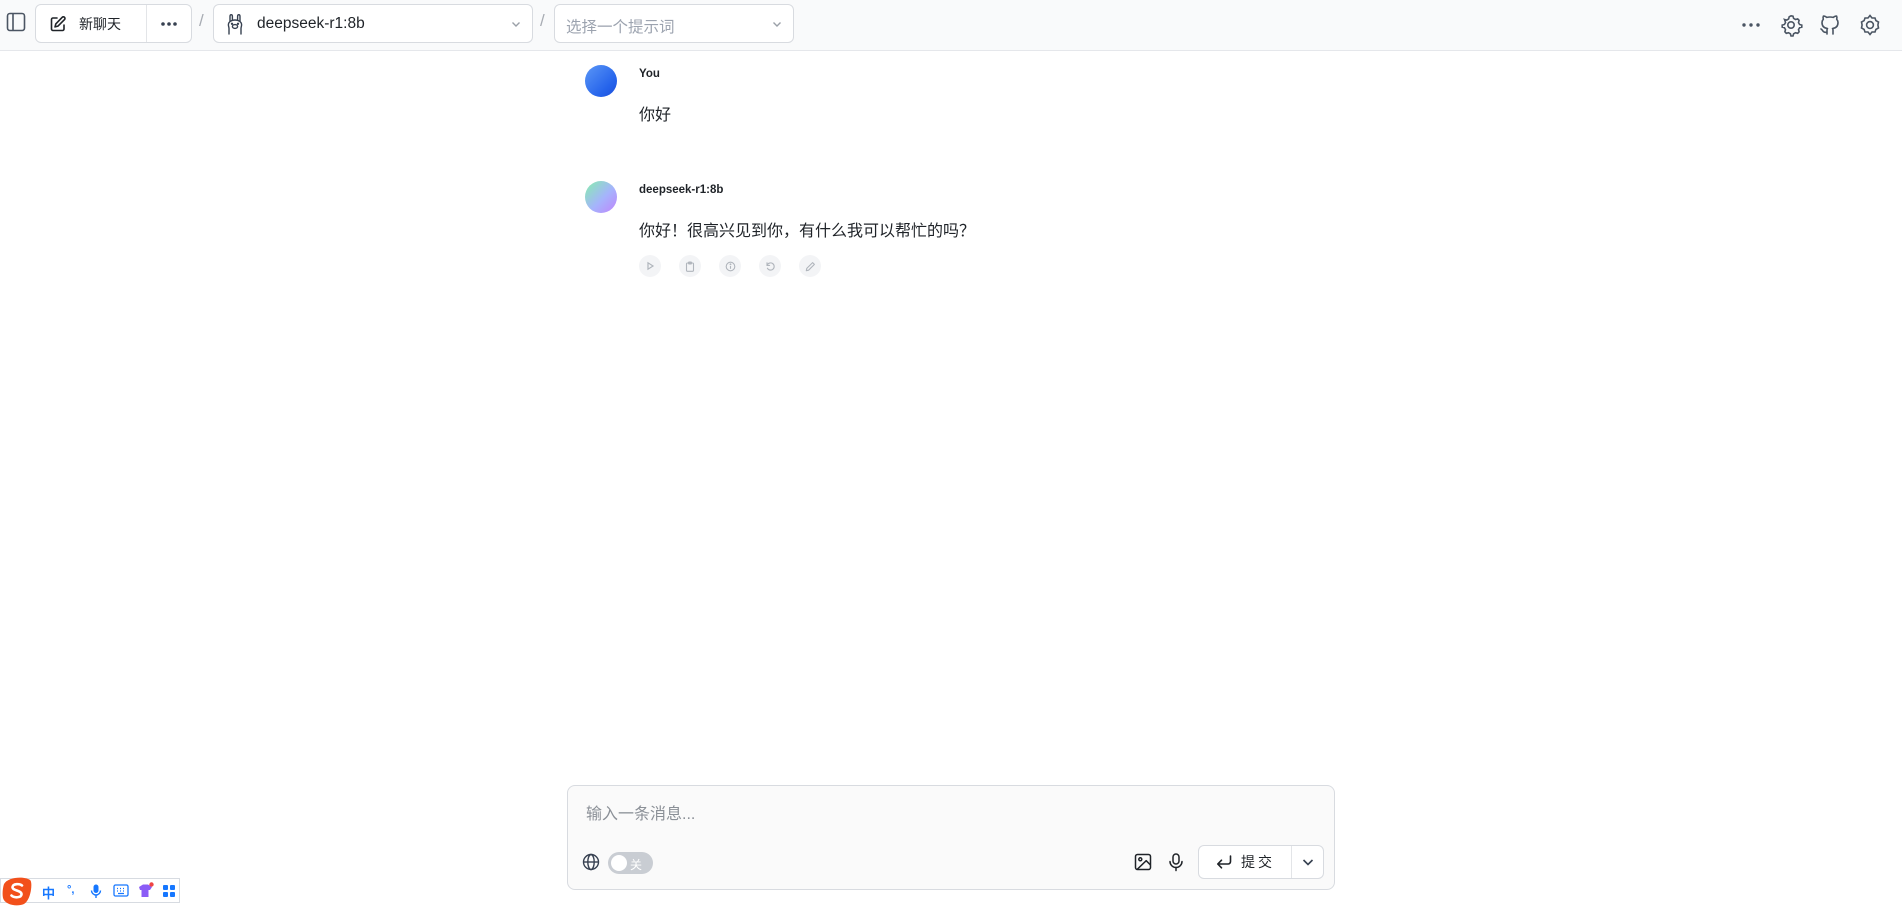 This screenshot has width=1902, height=906. Describe the element at coordinates (1830, 25) in the screenshot. I see `github-icon` at that location.